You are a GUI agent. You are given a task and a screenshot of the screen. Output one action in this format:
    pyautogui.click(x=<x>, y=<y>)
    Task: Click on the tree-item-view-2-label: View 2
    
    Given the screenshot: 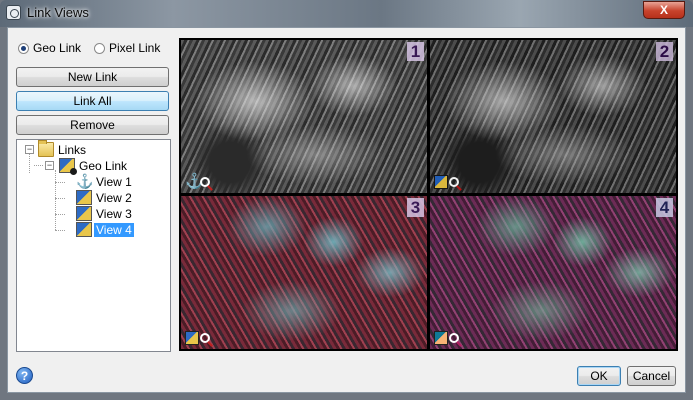 What is the action you would take?
    pyautogui.click(x=114, y=197)
    